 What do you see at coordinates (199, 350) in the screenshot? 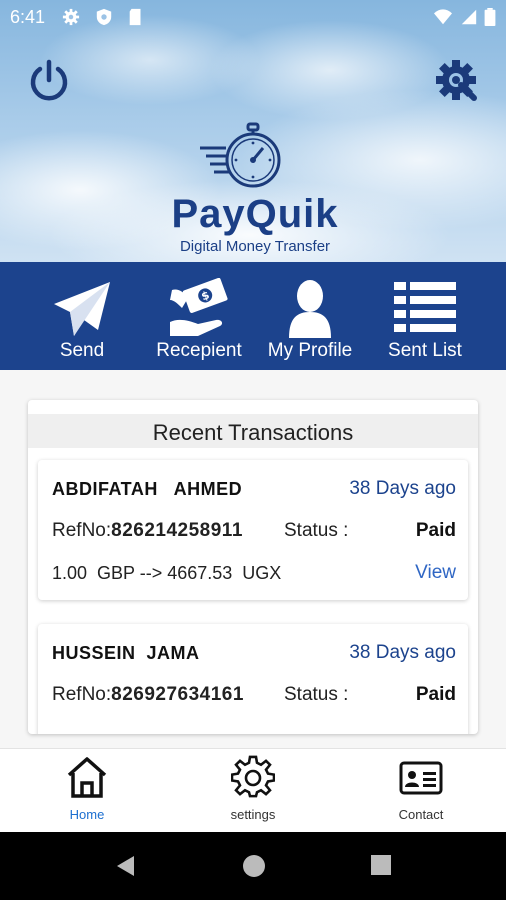
I see `nav-recipient-label: Recepient` at bounding box center [199, 350].